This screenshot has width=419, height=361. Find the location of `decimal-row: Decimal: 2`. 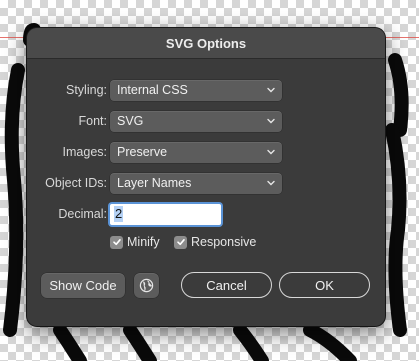

decimal-row: Decimal: 2 is located at coordinates (206, 214).